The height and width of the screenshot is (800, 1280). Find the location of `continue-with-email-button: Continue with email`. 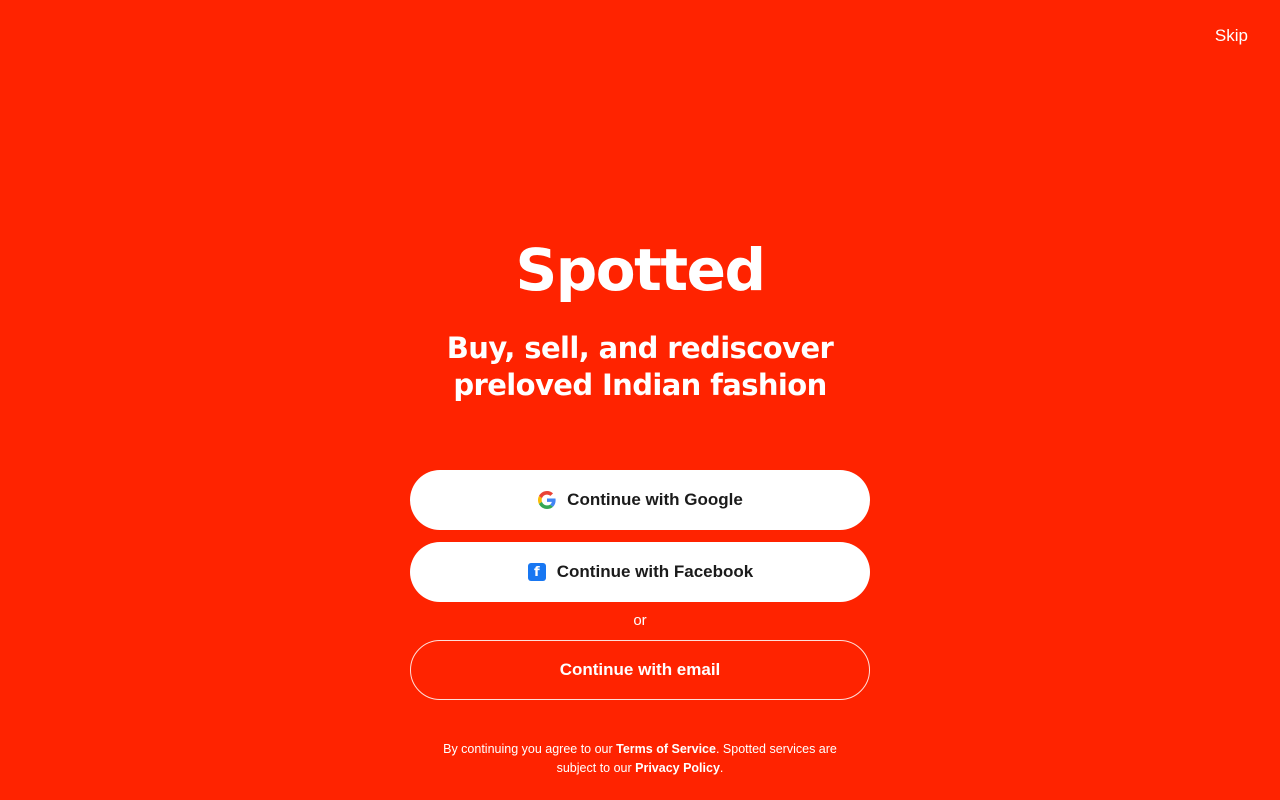

continue-with-email-button: Continue with email is located at coordinates (640, 670).